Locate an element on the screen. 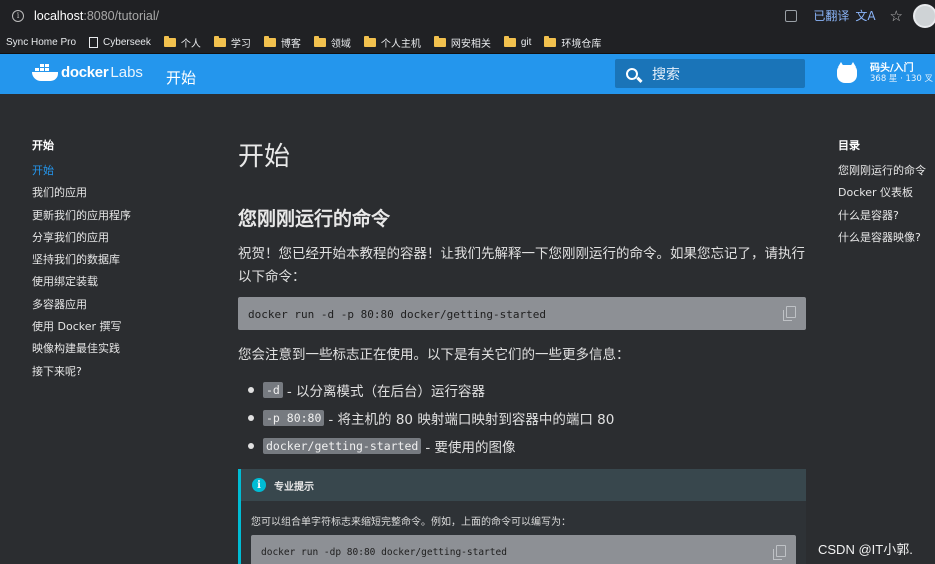  bookmark-folder: 领域 is located at coordinates (332, 42).